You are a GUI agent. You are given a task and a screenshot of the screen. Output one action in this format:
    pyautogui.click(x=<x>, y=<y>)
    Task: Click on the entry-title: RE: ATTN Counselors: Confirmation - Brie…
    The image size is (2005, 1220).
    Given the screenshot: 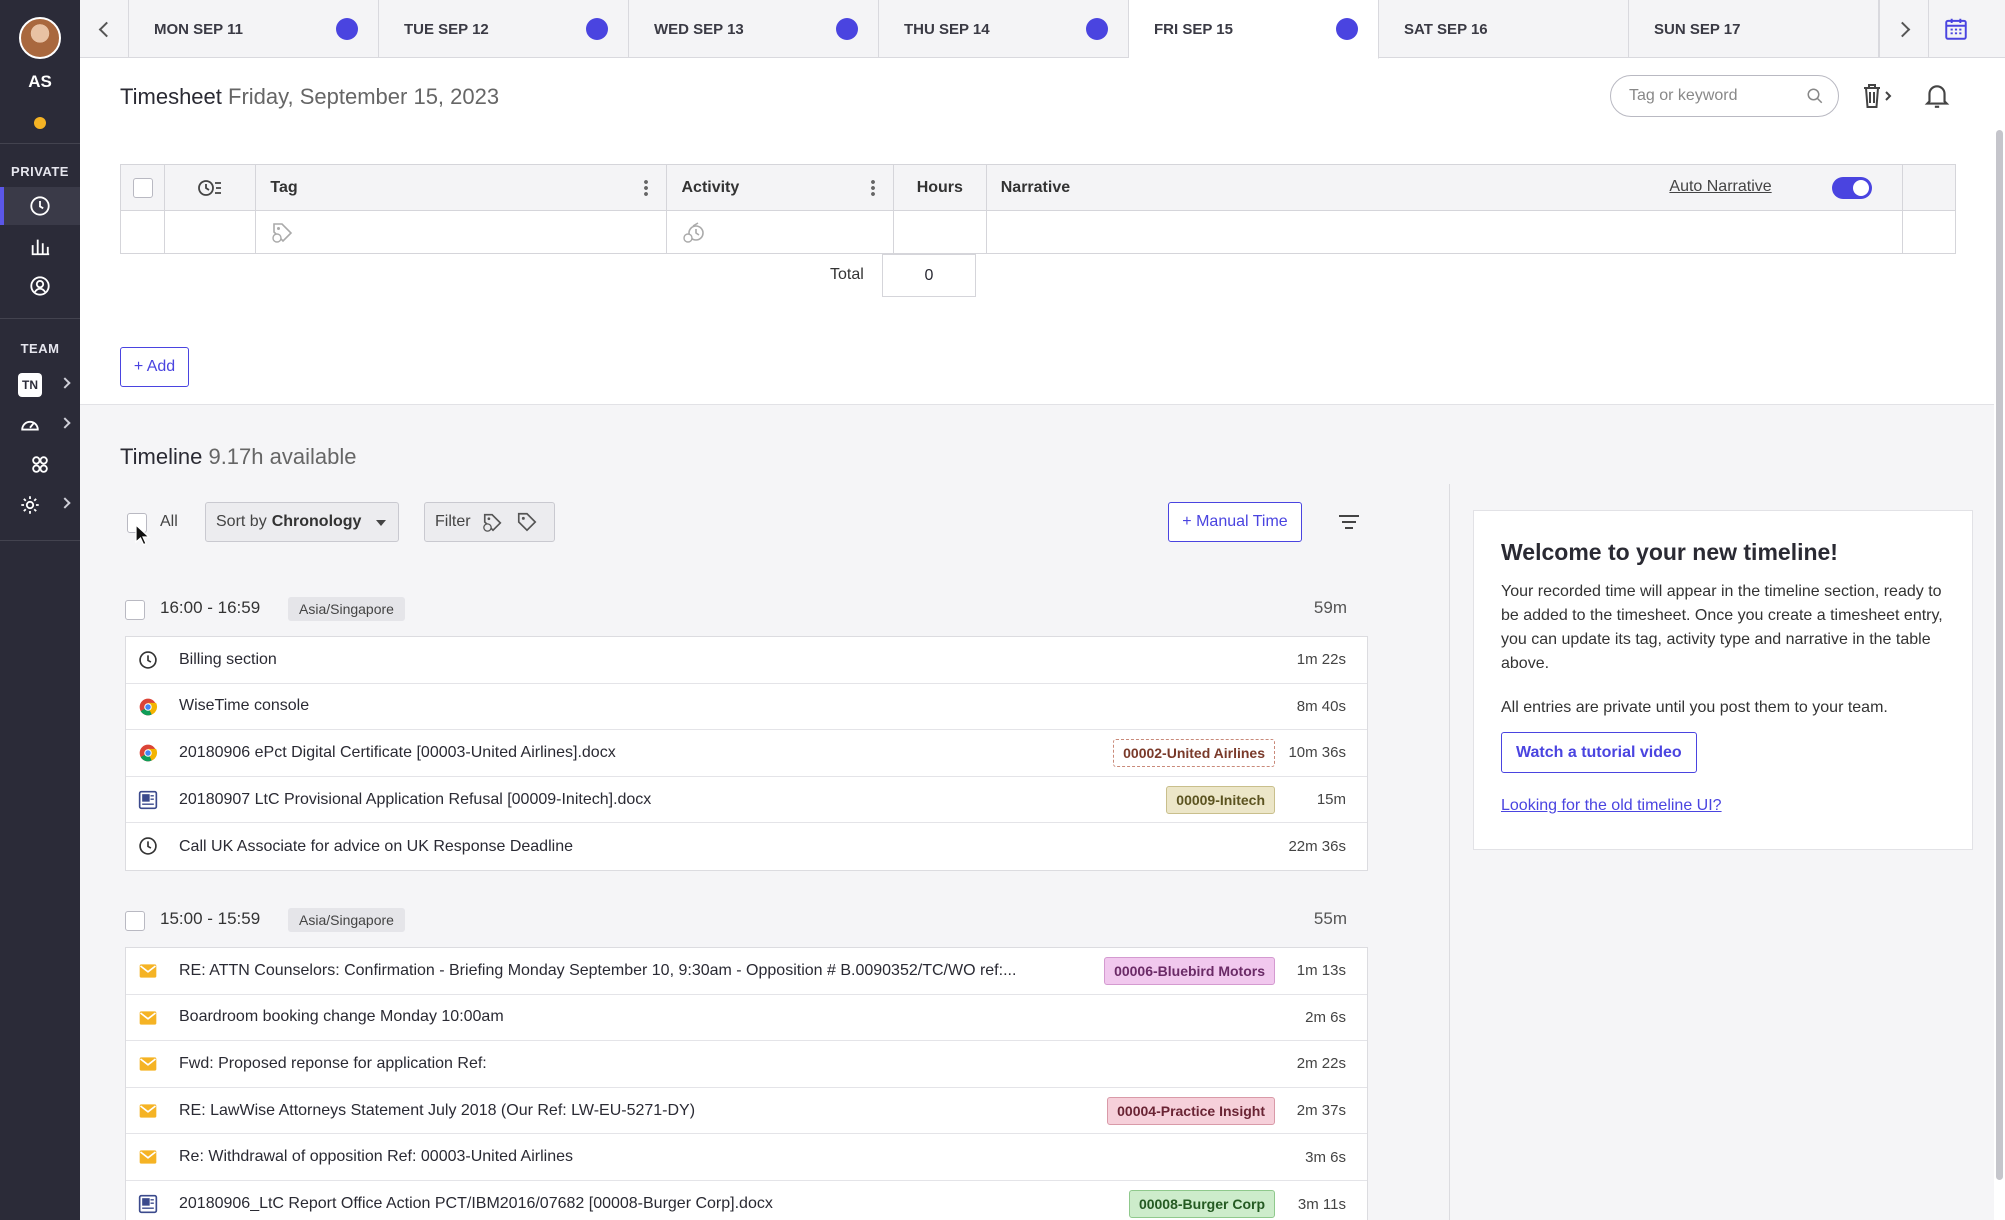 What is the action you would take?
    pyautogui.click(x=598, y=970)
    